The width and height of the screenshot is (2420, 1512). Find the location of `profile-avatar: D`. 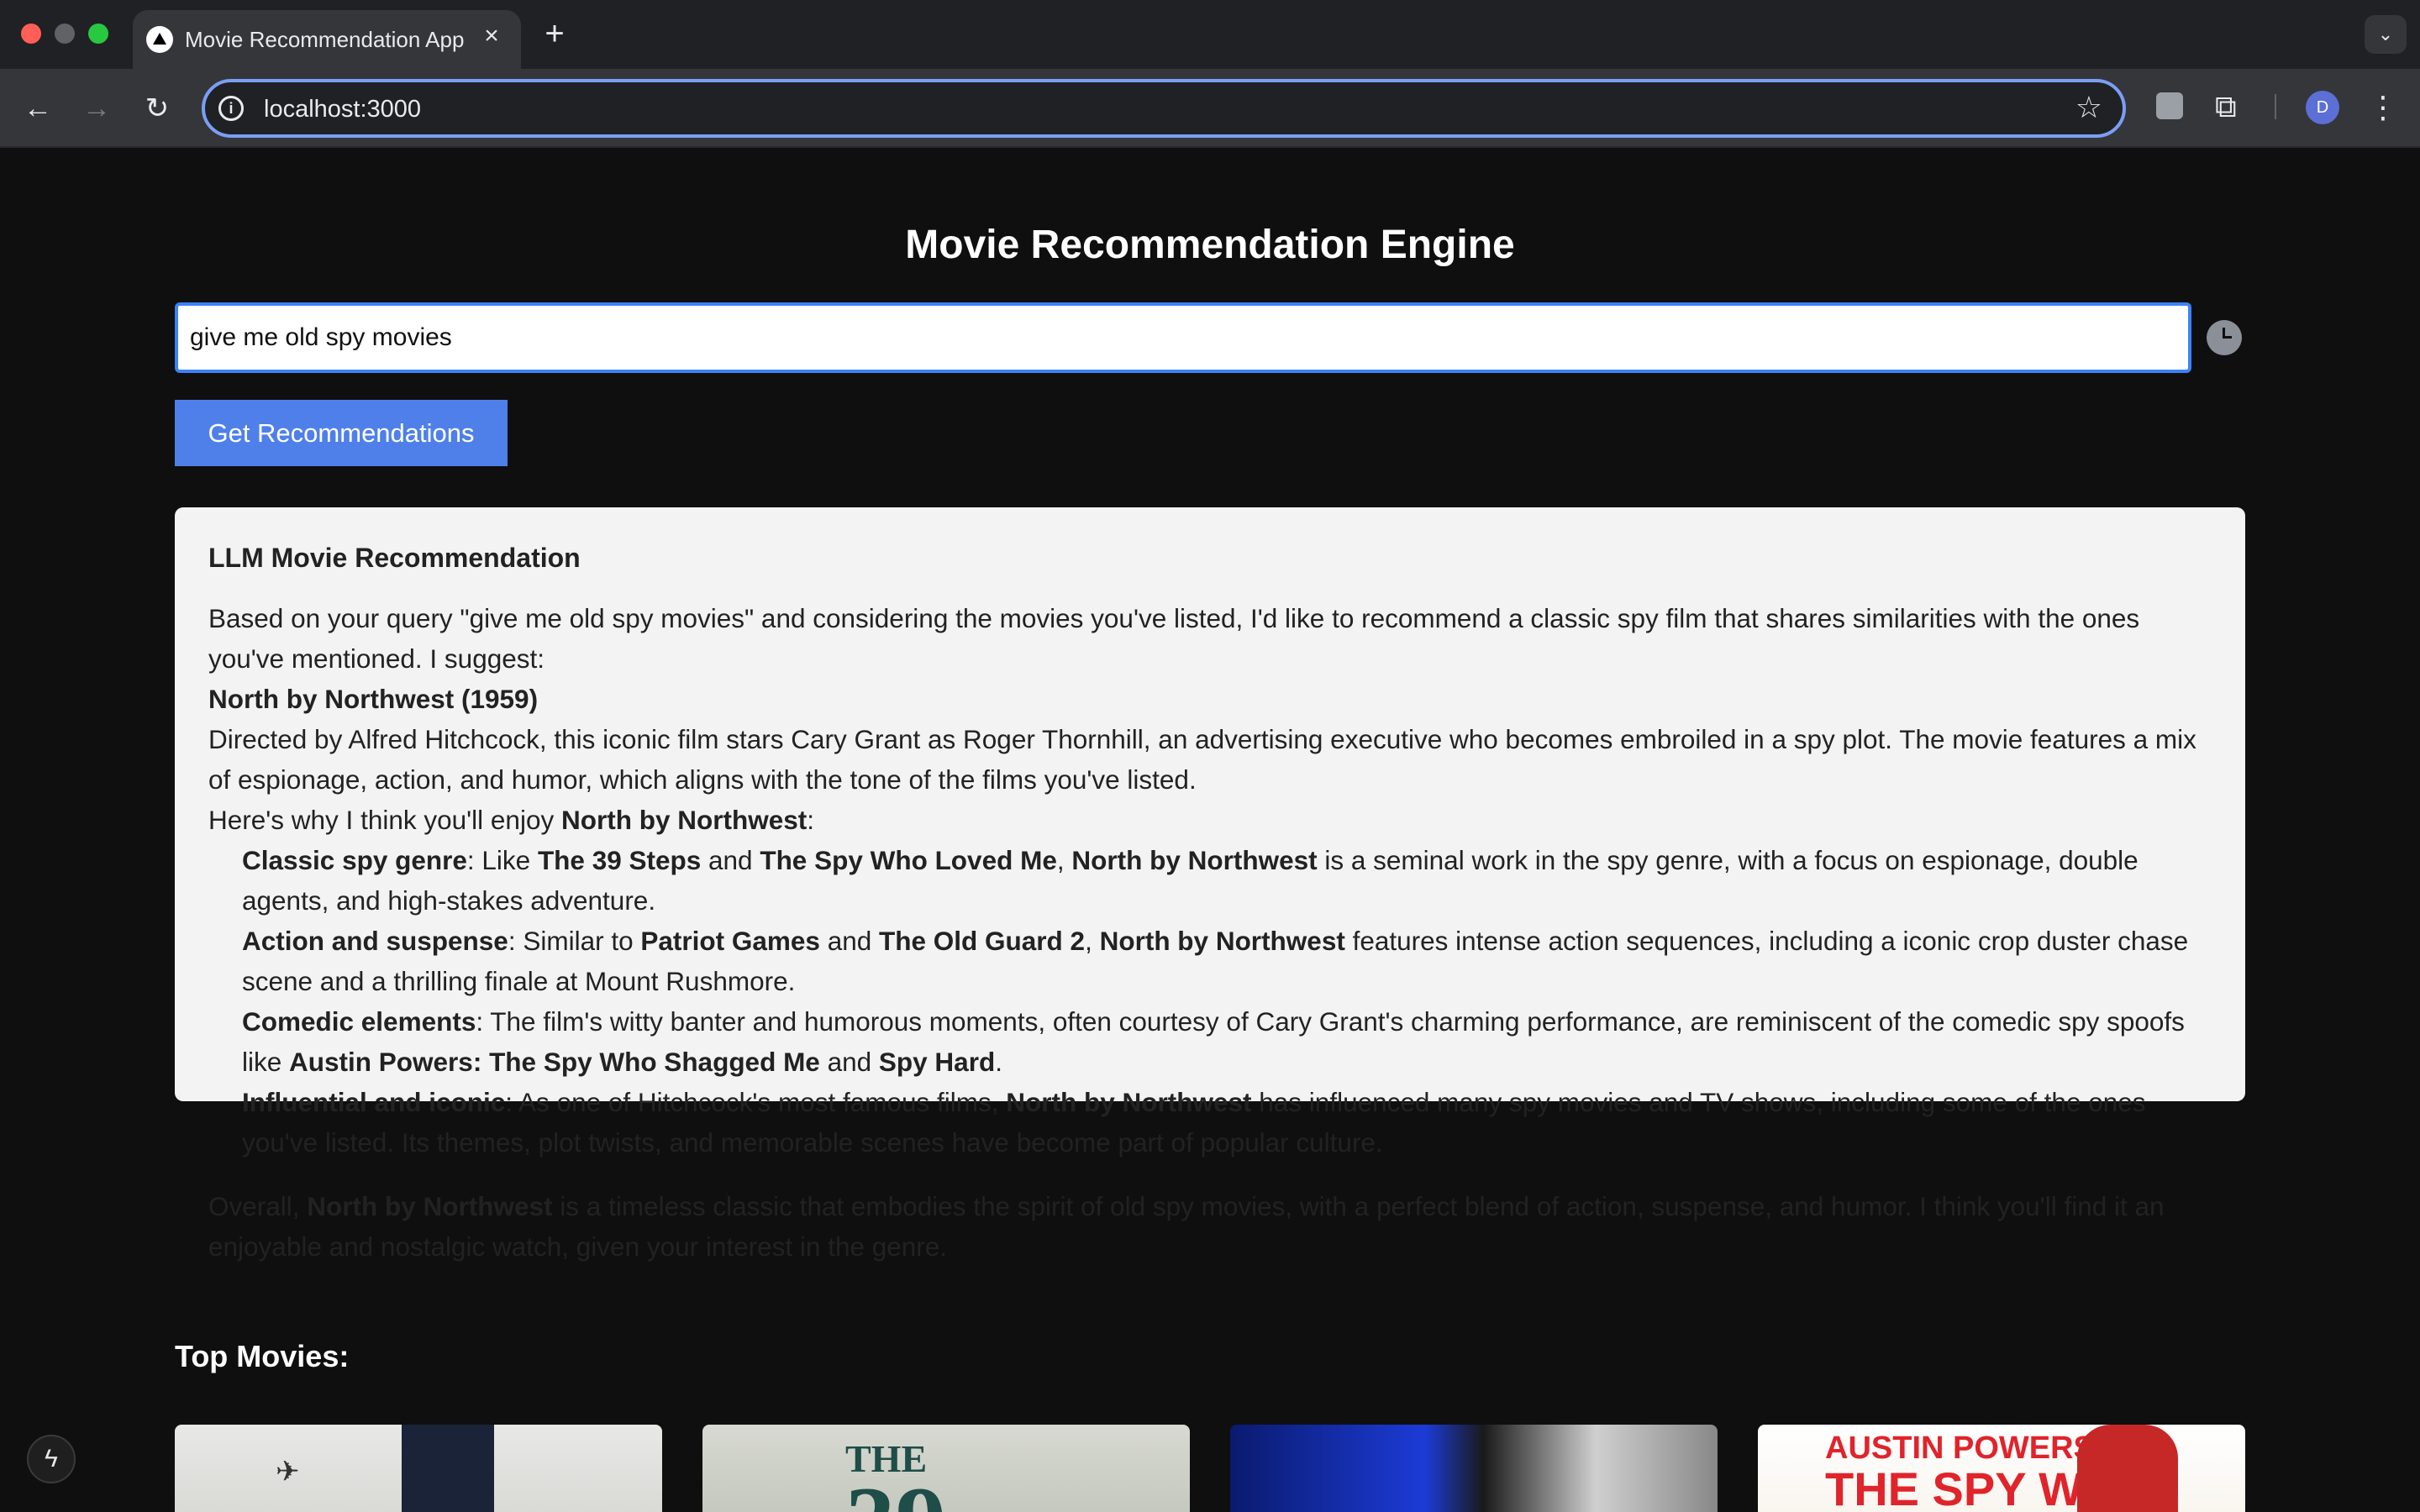

profile-avatar: D is located at coordinates (2323, 107).